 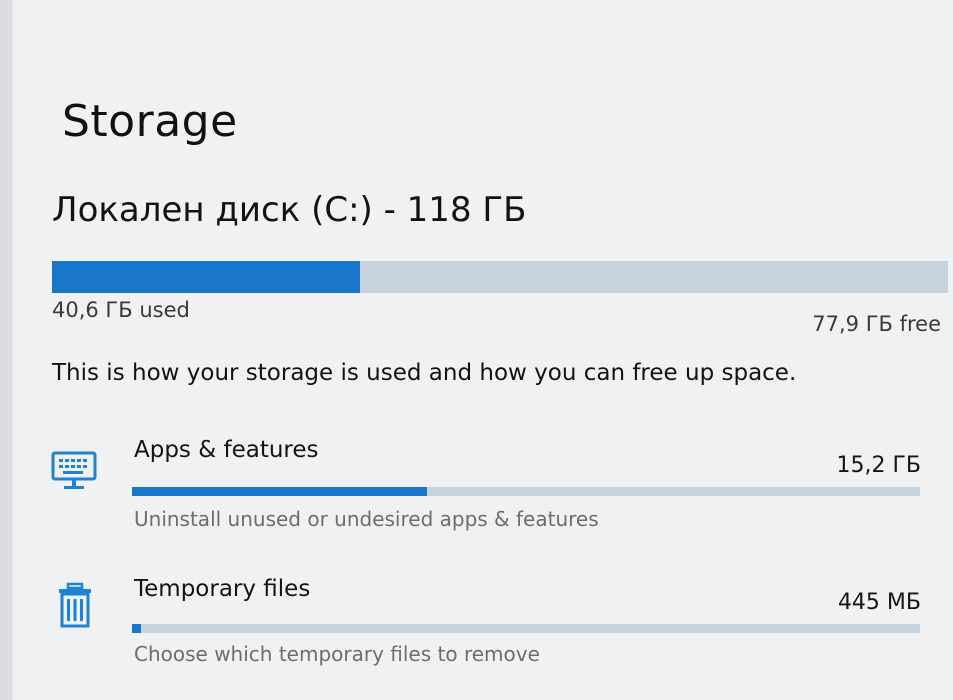 I want to click on drive-free-label: 77,9 ГБ free, so click(x=876, y=324).